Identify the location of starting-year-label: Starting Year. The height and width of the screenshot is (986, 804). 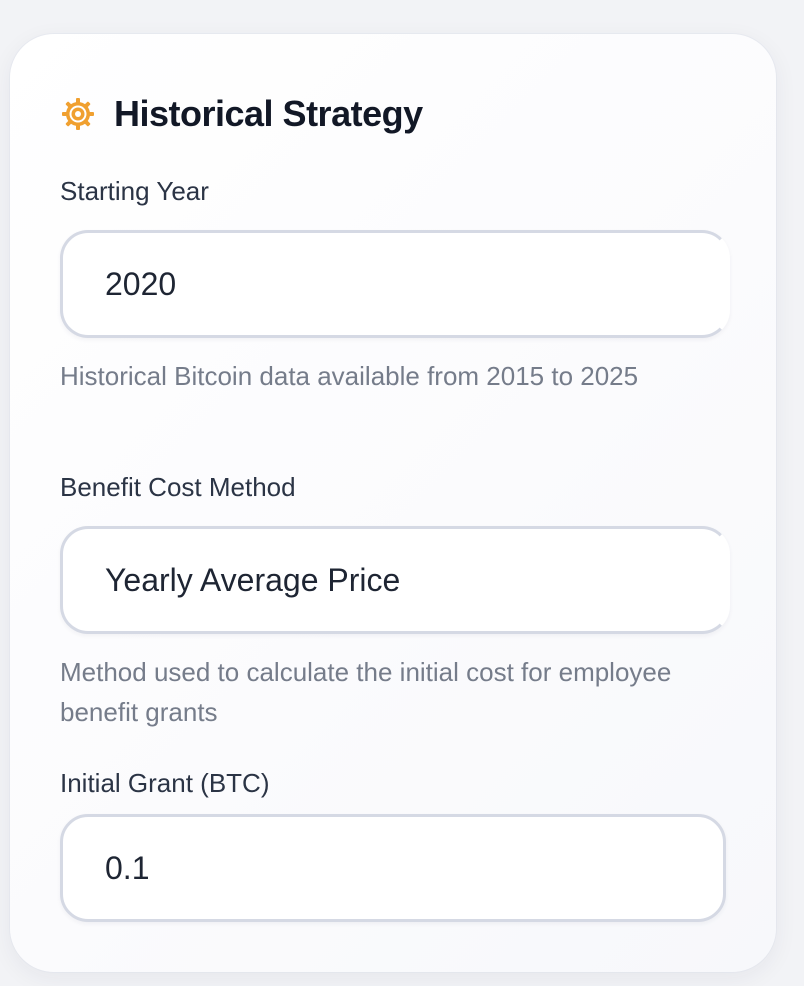
(134, 191).